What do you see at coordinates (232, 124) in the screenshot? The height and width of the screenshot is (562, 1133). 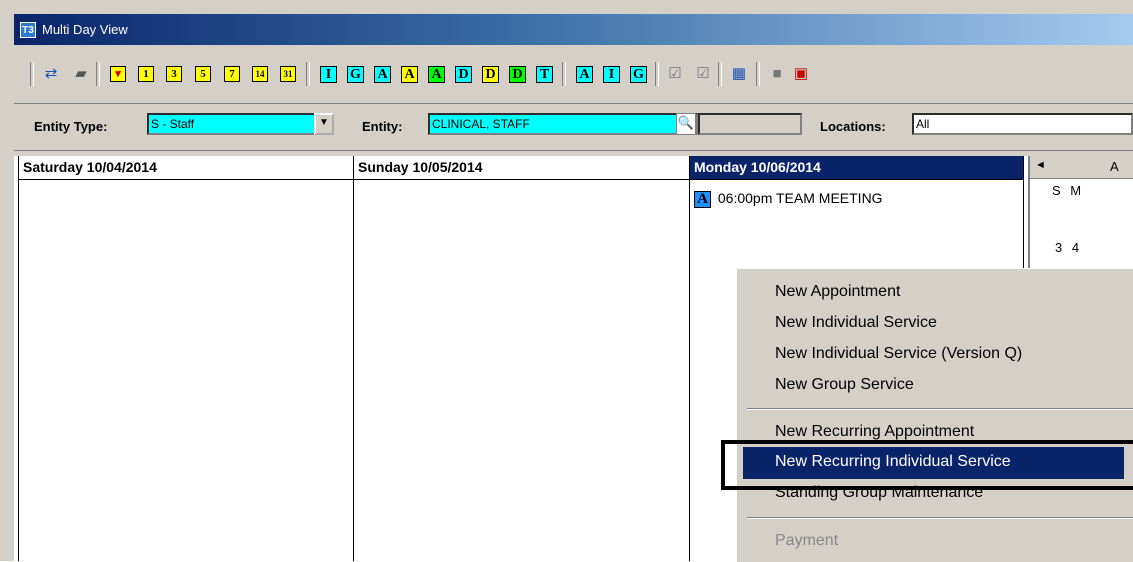 I see `entity-type-select: S - Staff` at bounding box center [232, 124].